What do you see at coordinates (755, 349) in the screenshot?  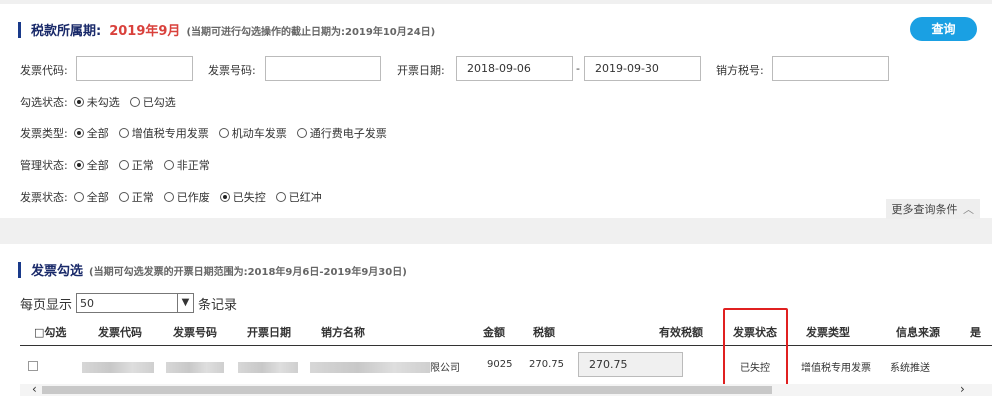 I see `status-column-highlight` at bounding box center [755, 349].